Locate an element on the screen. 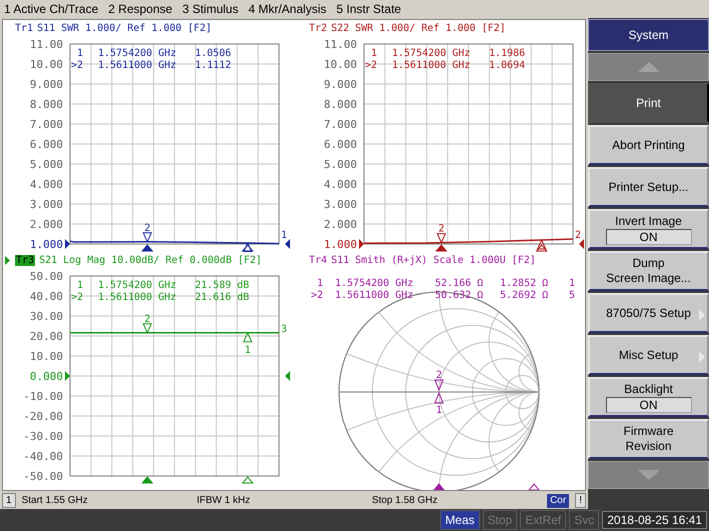 This screenshot has width=709, height=531. status-indicator: Stop is located at coordinates (500, 520).